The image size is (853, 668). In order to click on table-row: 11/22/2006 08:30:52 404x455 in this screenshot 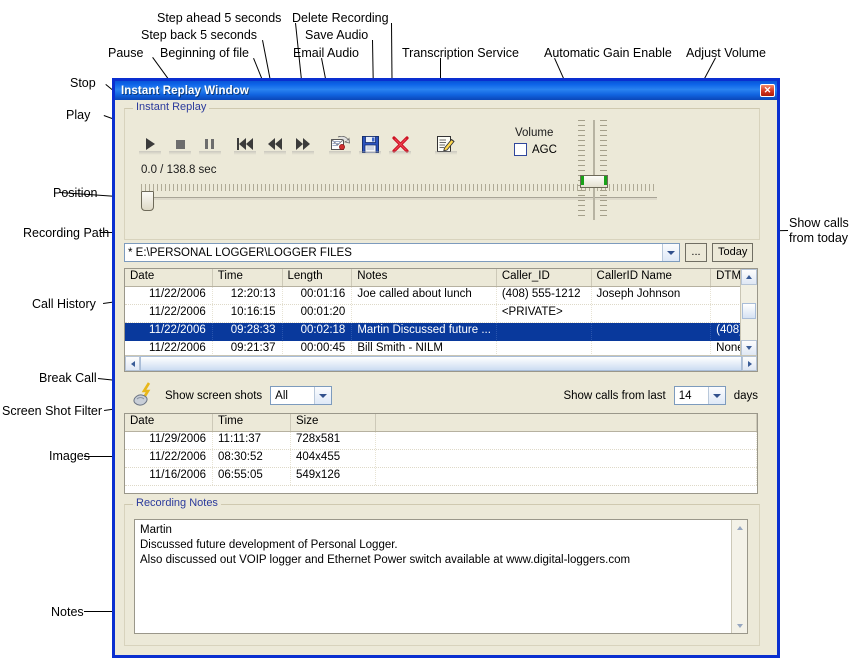, I will do `click(441, 459)`.